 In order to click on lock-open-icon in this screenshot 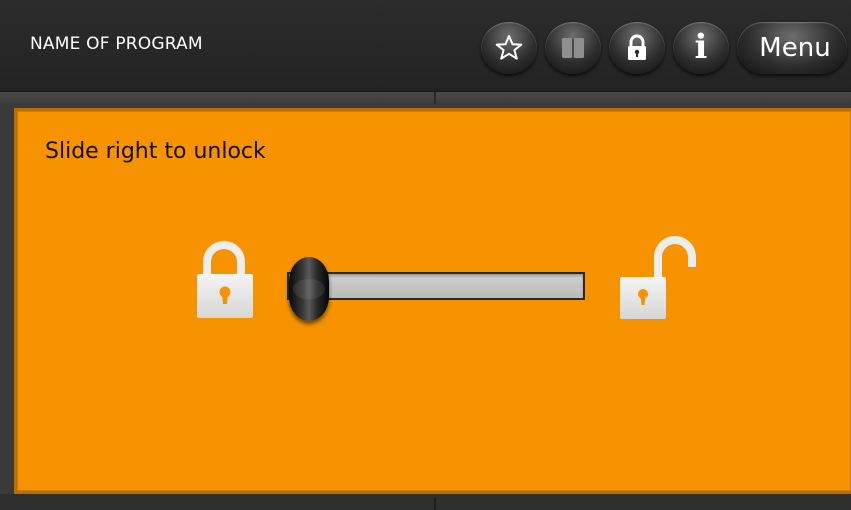, I will do `click(658, 277)`.